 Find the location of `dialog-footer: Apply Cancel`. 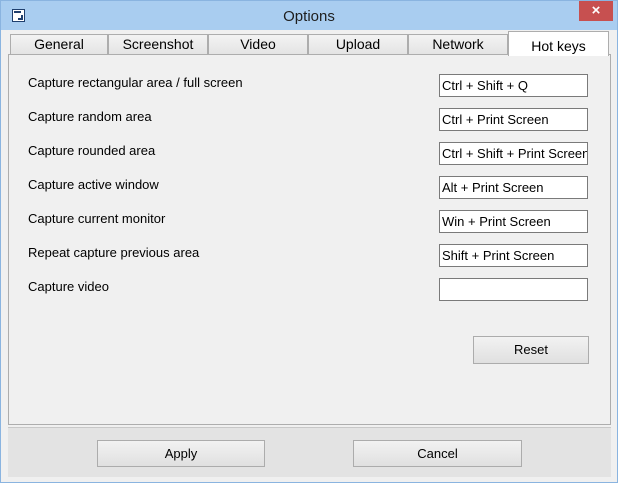

dialog-footer: Apply Cancel is located at coordinates (309, 452).